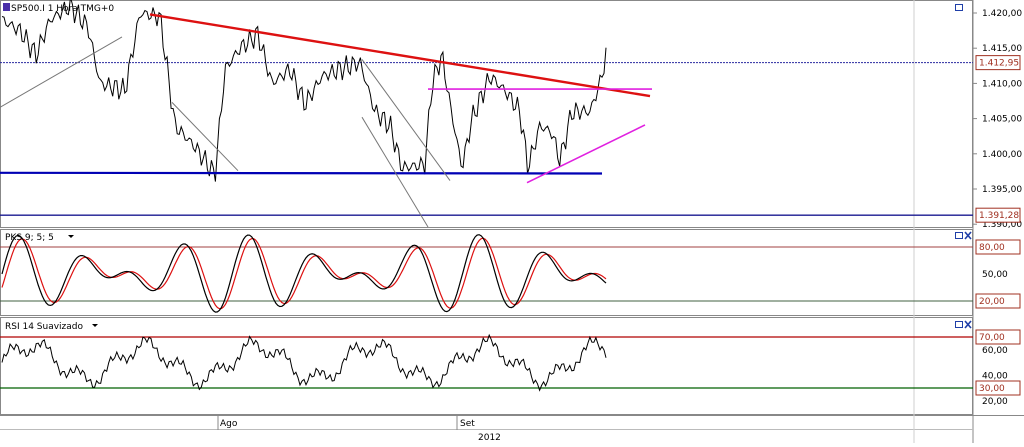  What do you see at coordinates (992, 338) in the screenshot?
I see `rsi-level-tag: 70,00` at bounding box center [992, 338].